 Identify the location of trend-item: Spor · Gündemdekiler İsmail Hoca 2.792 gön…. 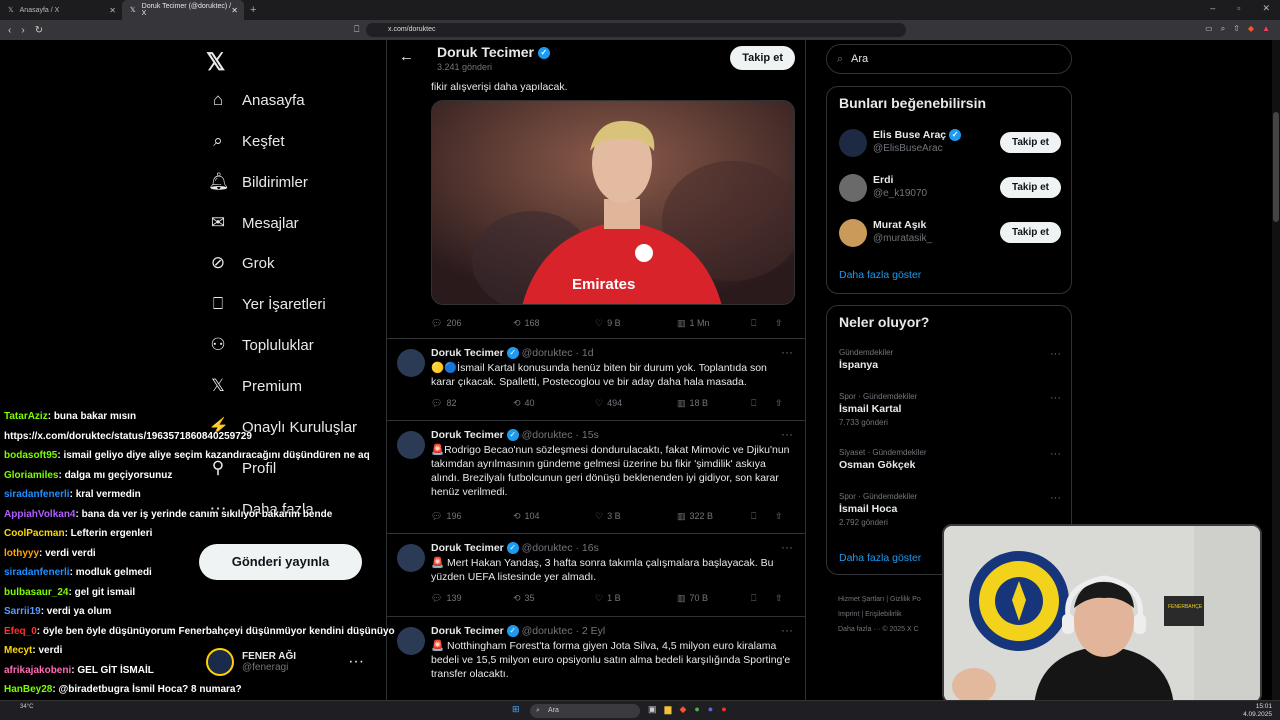
(950, 509).